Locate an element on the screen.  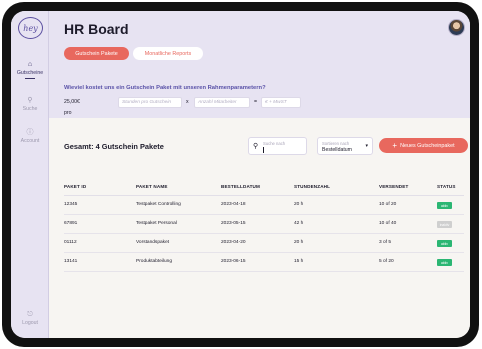
search-input: ⚲ Suche nach is located at coordinates (277, 146).